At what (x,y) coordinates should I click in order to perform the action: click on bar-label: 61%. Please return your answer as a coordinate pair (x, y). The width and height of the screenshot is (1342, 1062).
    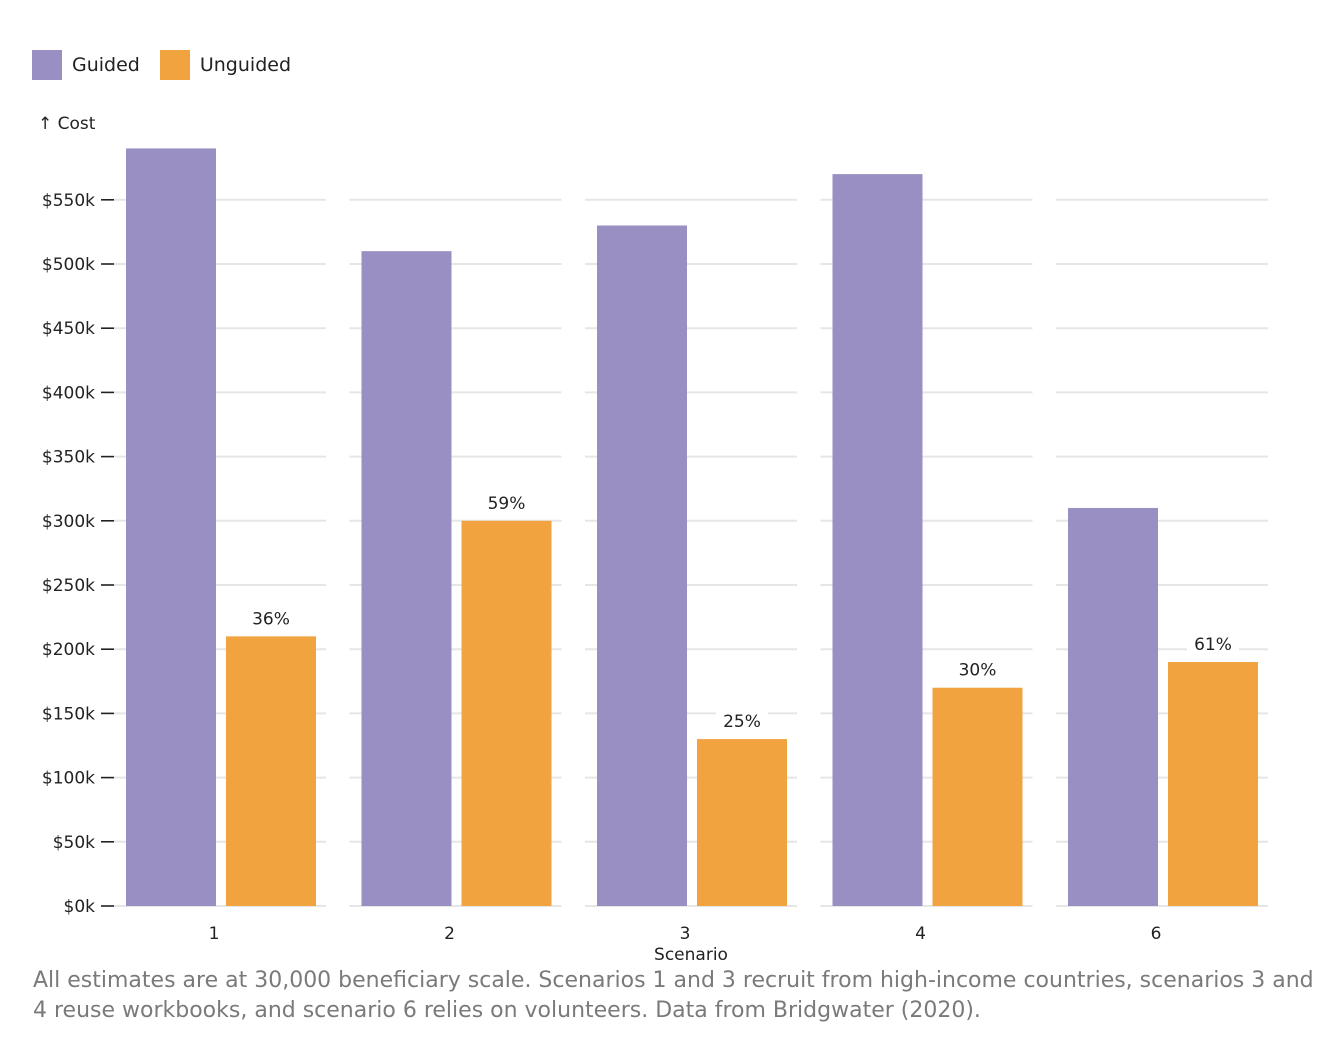
    Looking at the image, I should click on (1213, 645).